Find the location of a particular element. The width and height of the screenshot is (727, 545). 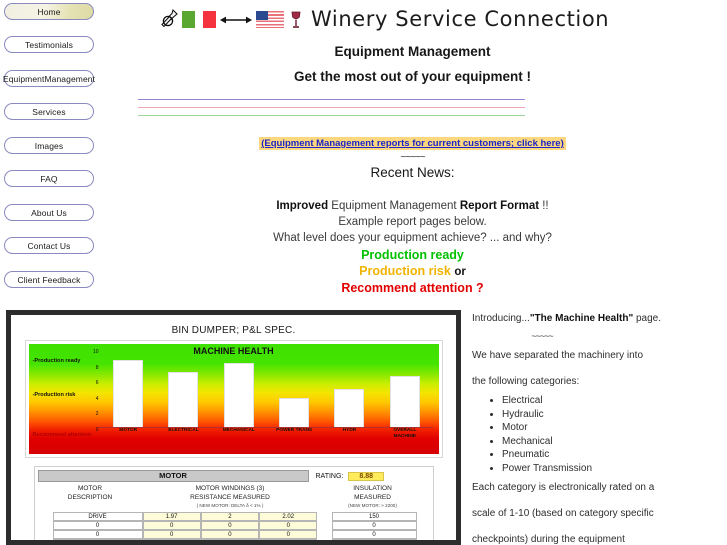

col3-line1: INSULATION is located at coordinates (372, 488).